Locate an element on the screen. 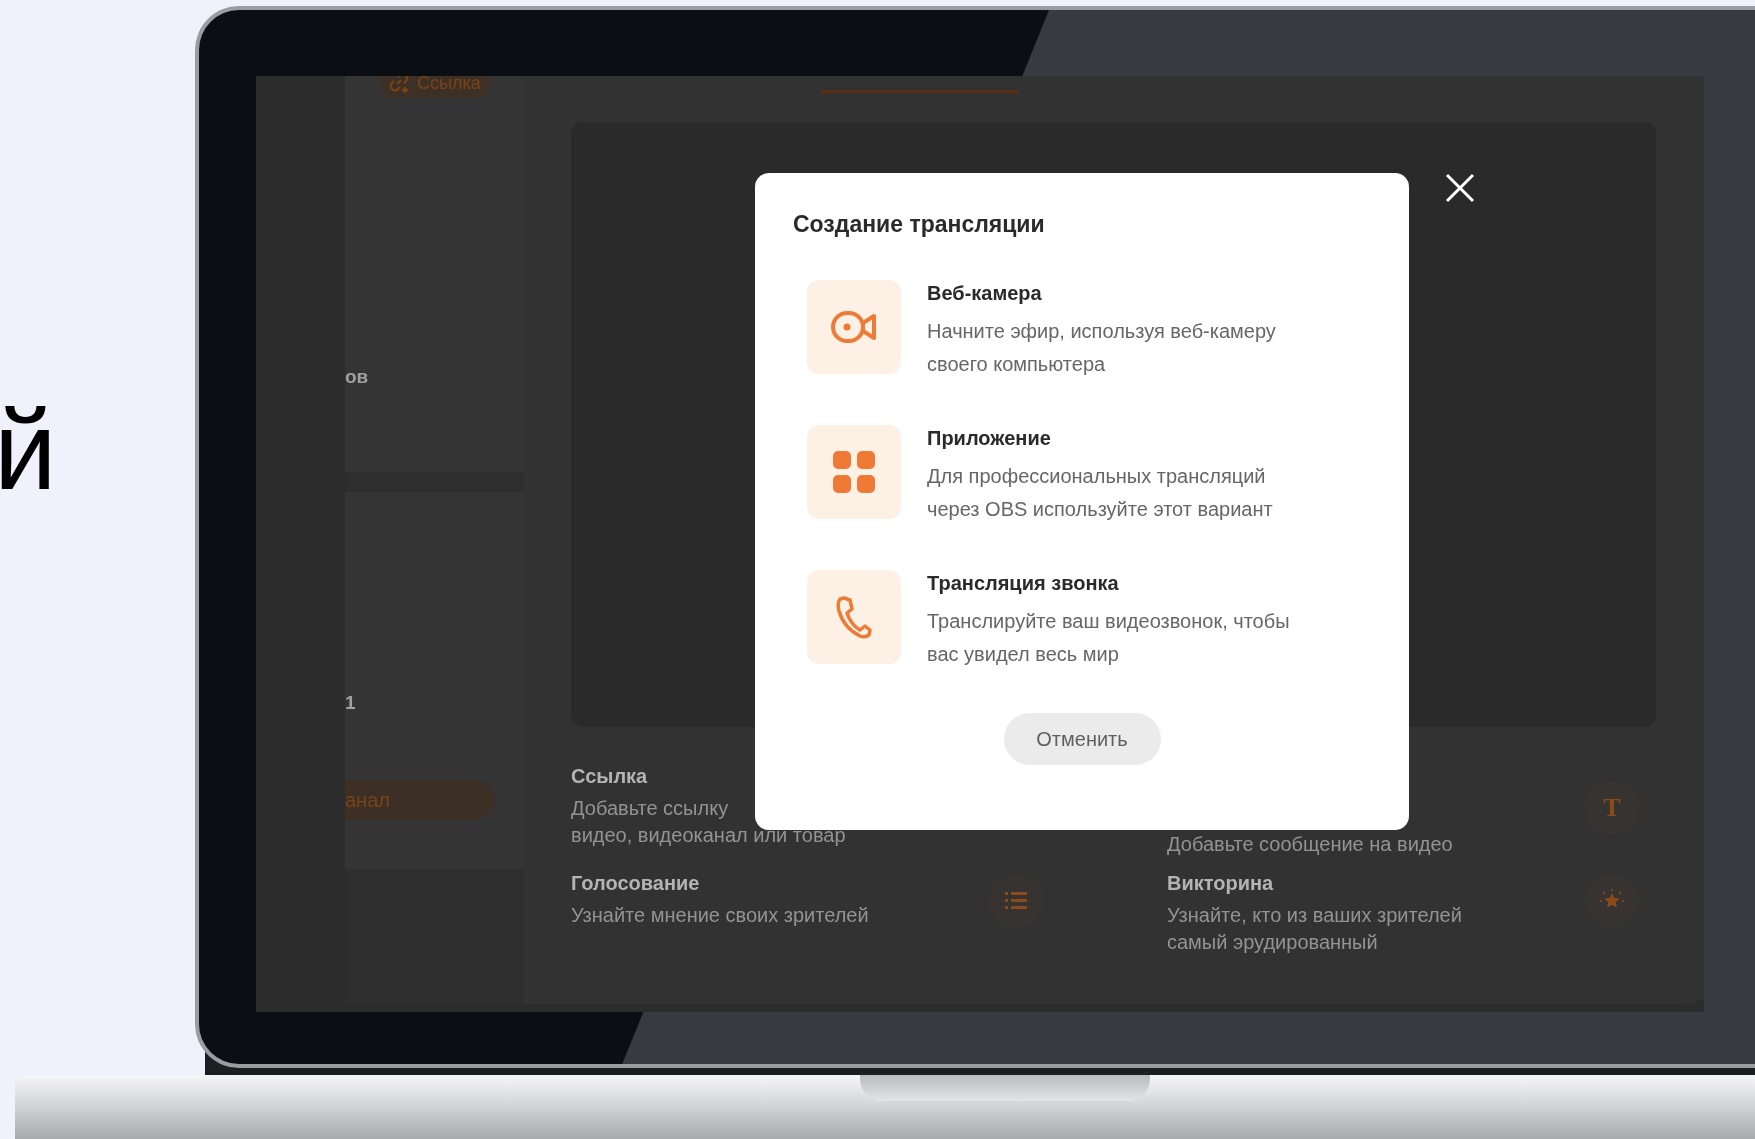 Image resolution: width=1755 pixels, height=1139 pixels. dialog-title: Создание трансляции is located at coordinates (919, 224).